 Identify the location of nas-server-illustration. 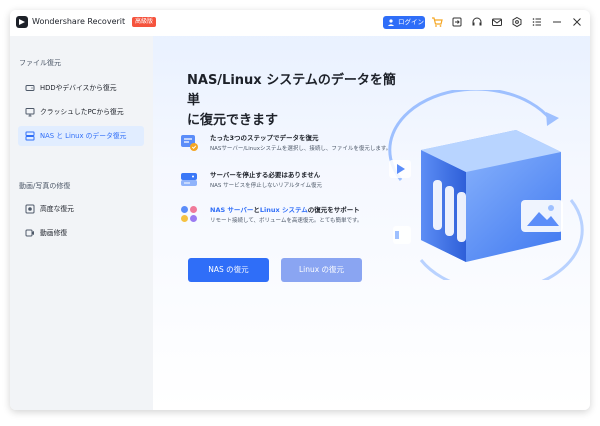
(486, 185).